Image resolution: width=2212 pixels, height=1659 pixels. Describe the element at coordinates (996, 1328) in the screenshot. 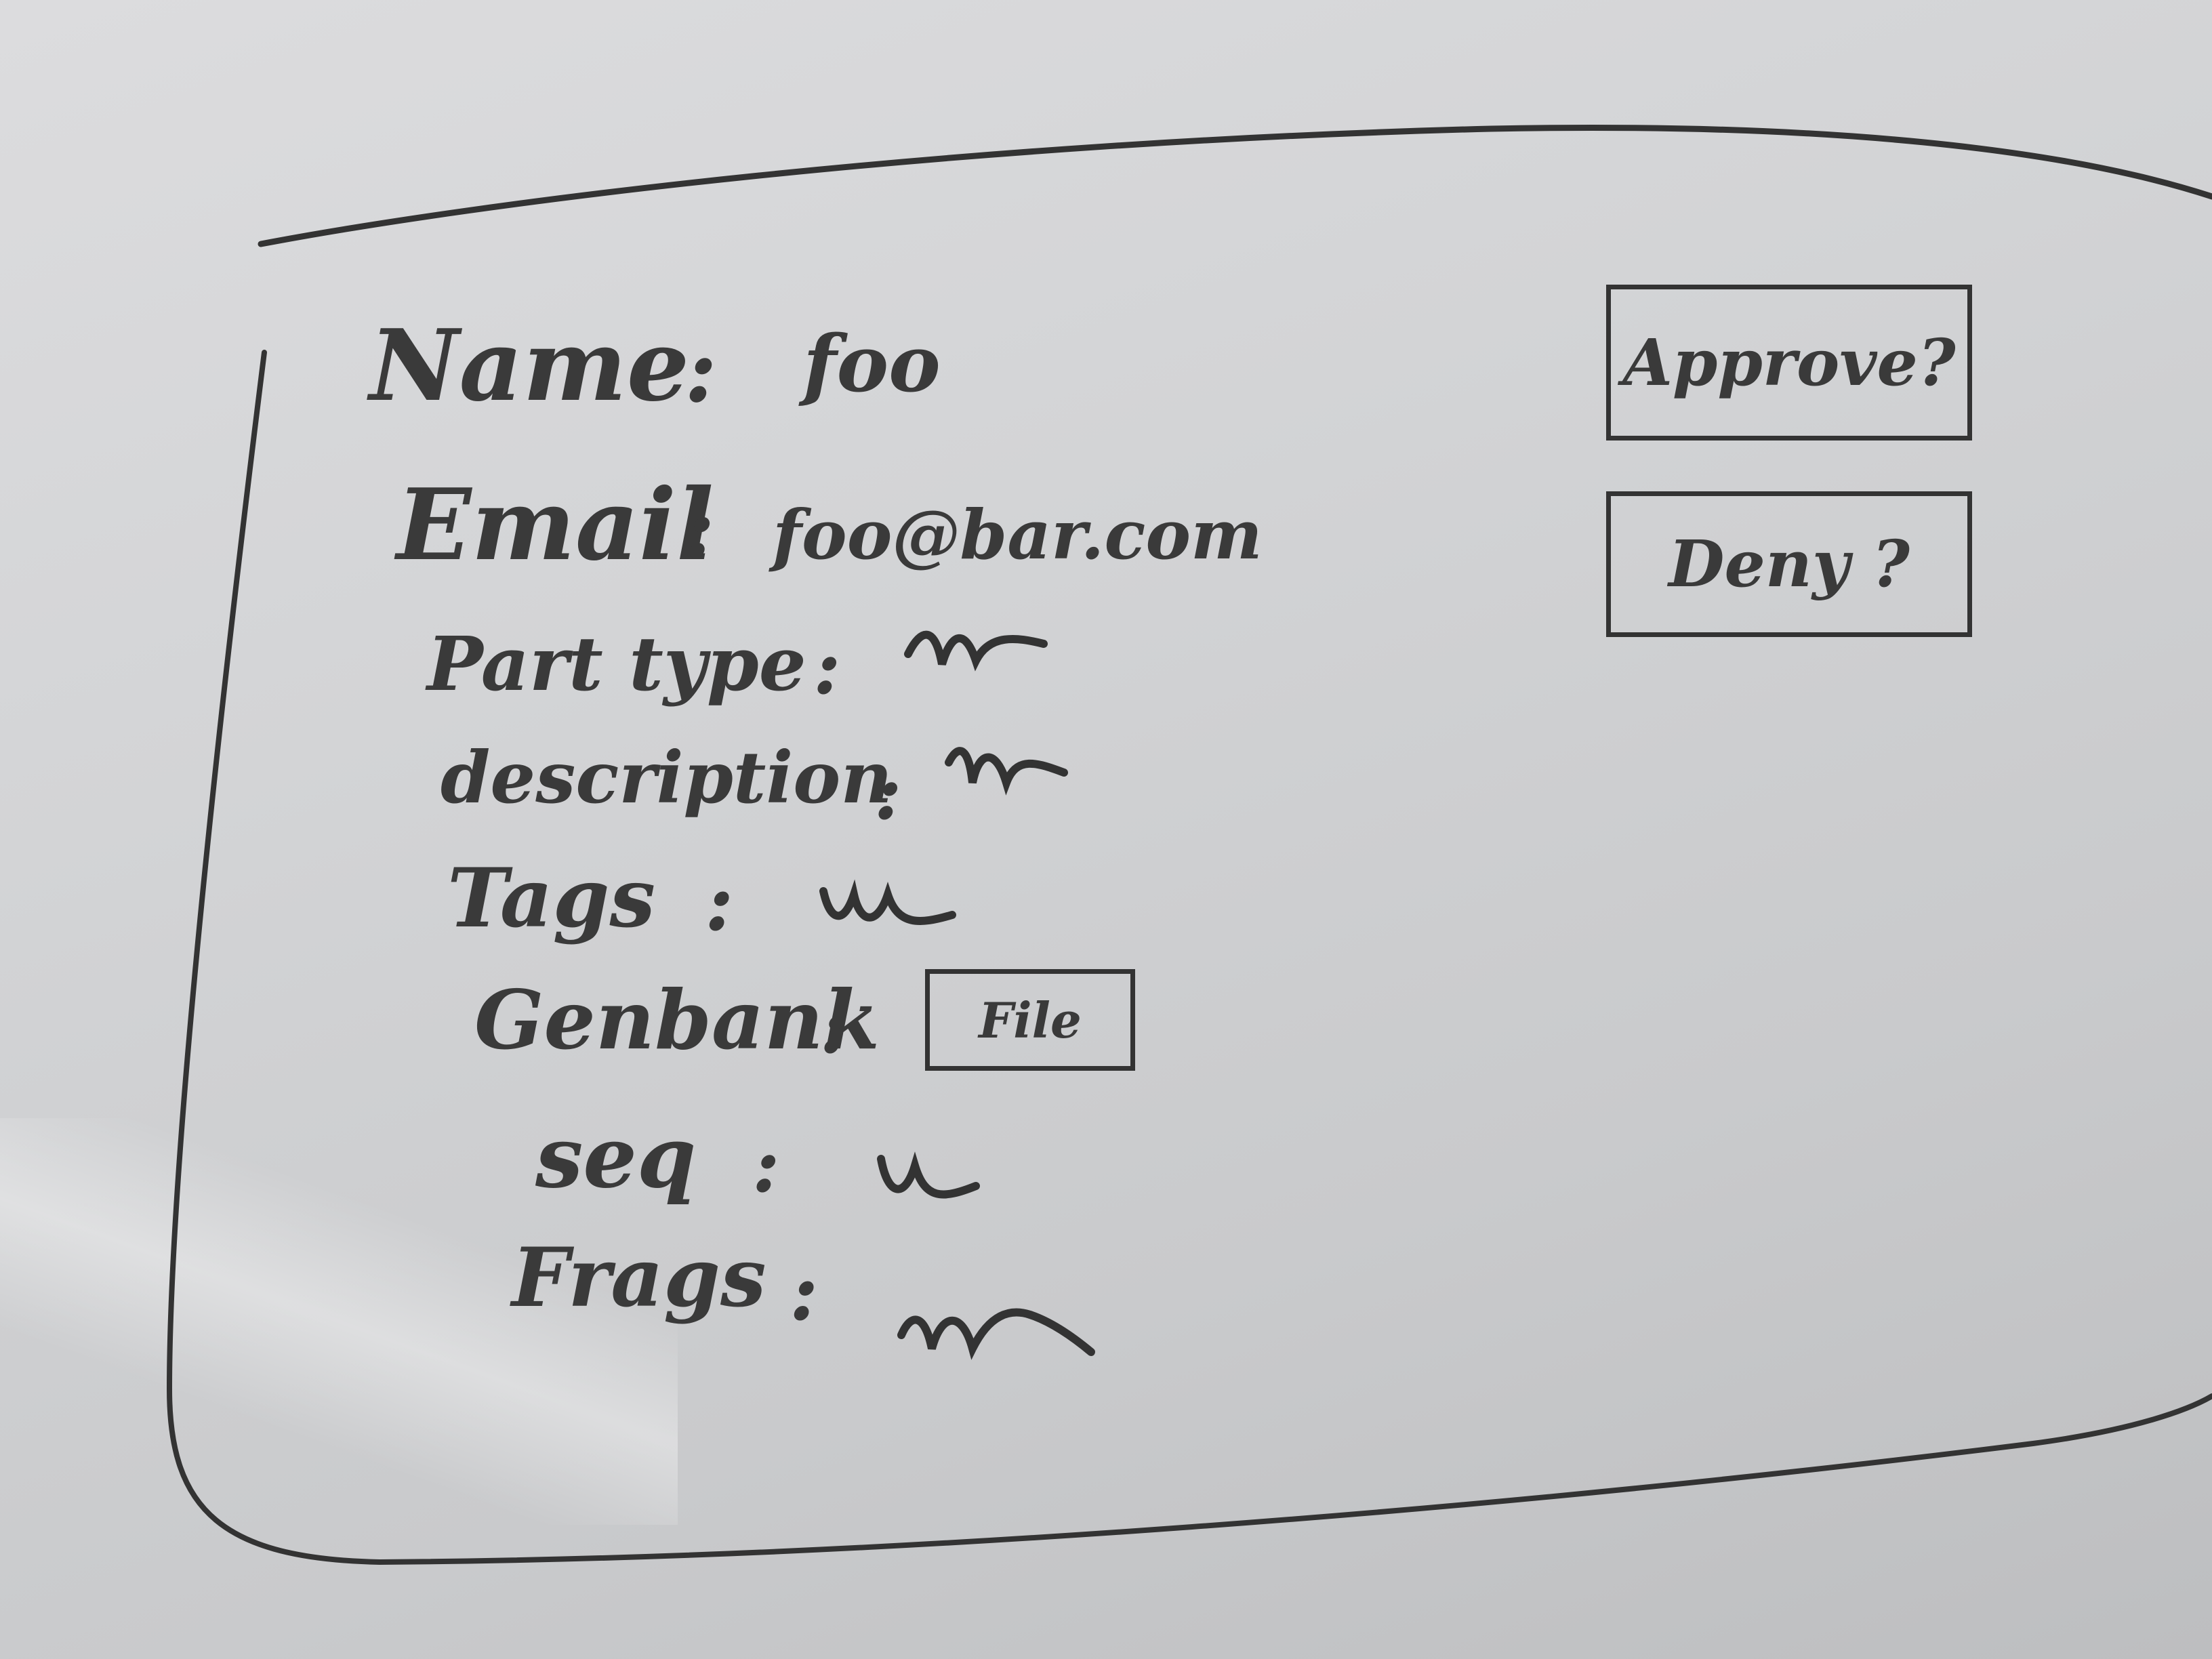

I see `frags-value-placeholder` at that location.